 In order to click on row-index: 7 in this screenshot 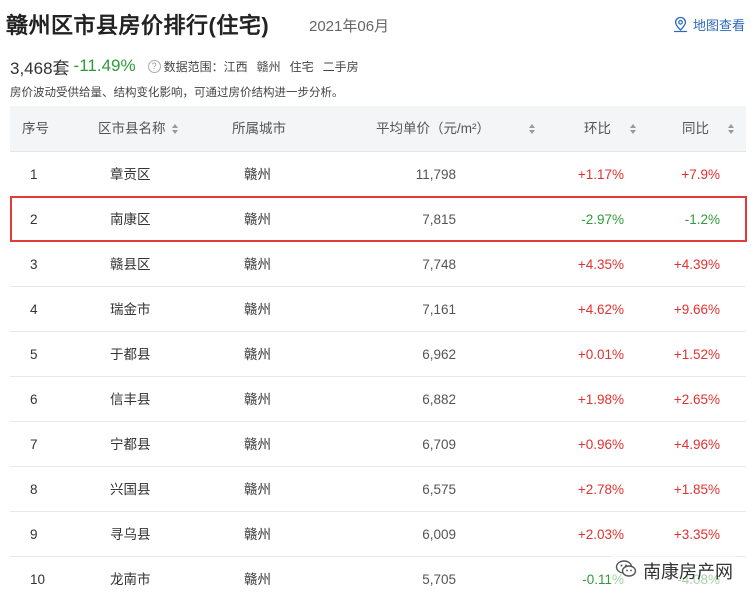, I will do `click(34, 444)`.